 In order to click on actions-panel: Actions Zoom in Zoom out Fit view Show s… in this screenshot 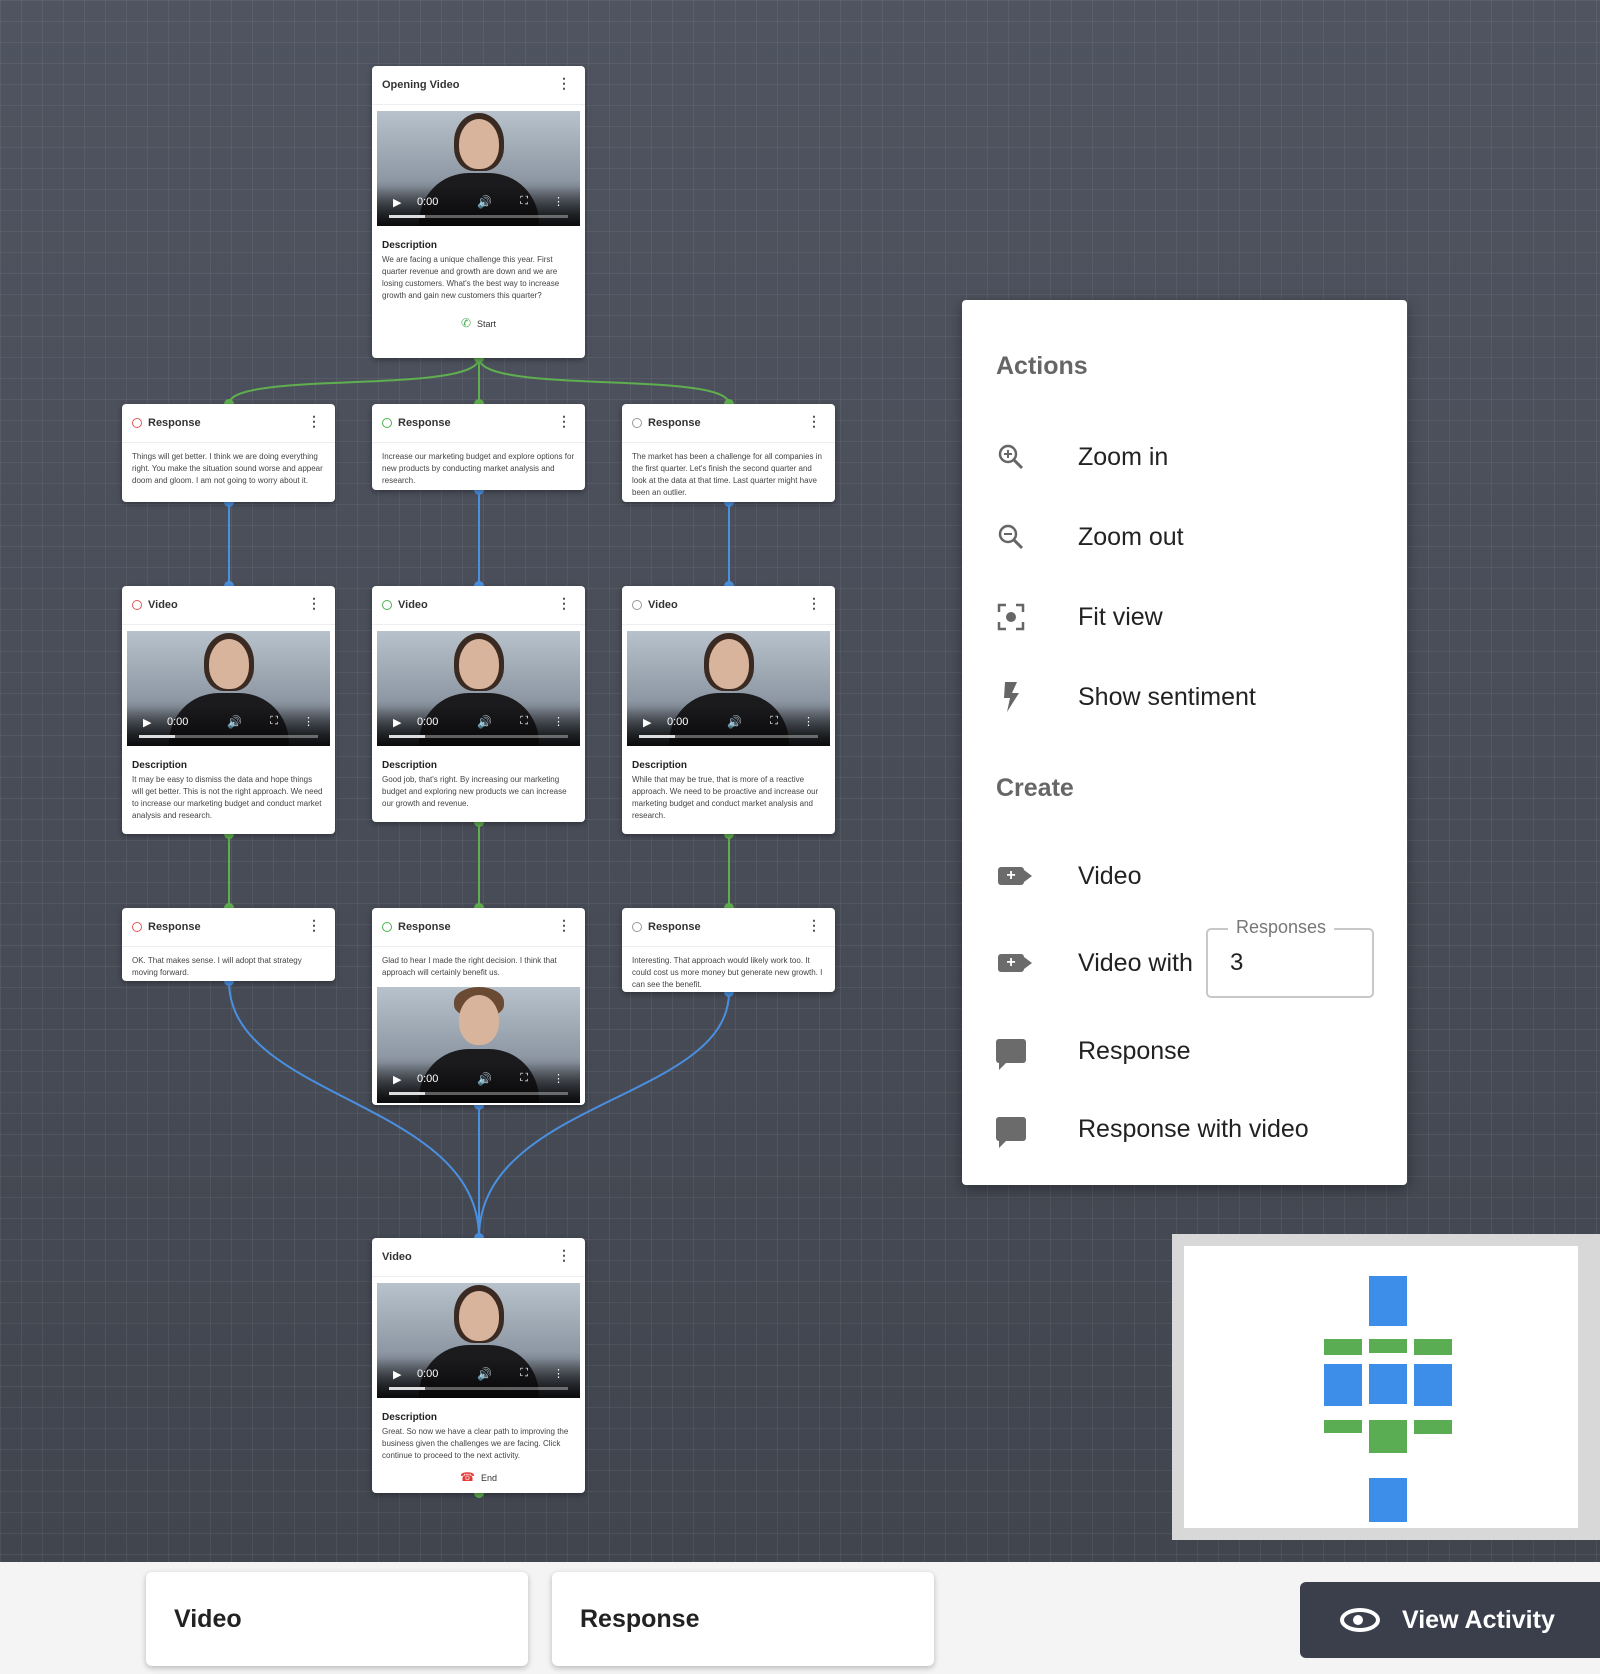, I will do `click(1184, 742)`.